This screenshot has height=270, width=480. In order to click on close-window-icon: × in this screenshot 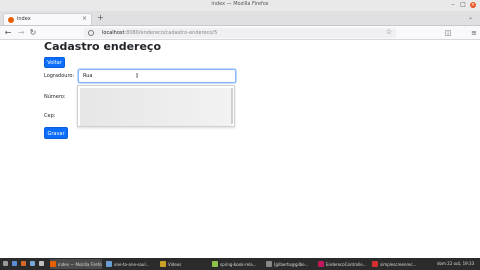, I will do `click(473, 5)`.